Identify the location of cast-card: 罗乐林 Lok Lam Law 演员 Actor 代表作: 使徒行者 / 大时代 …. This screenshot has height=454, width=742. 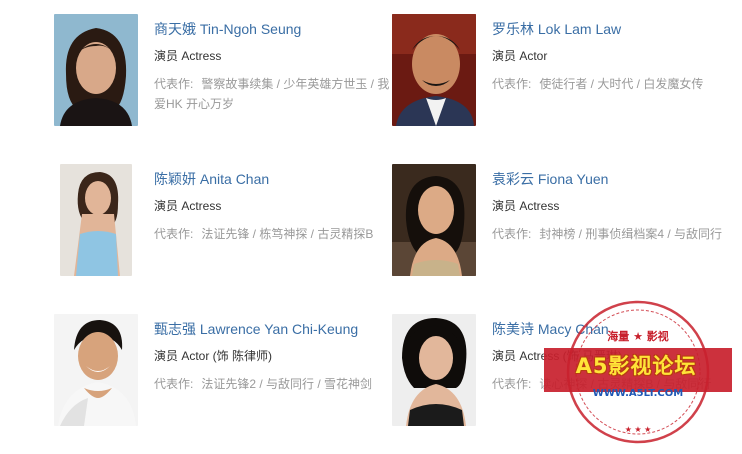
(562, 79).